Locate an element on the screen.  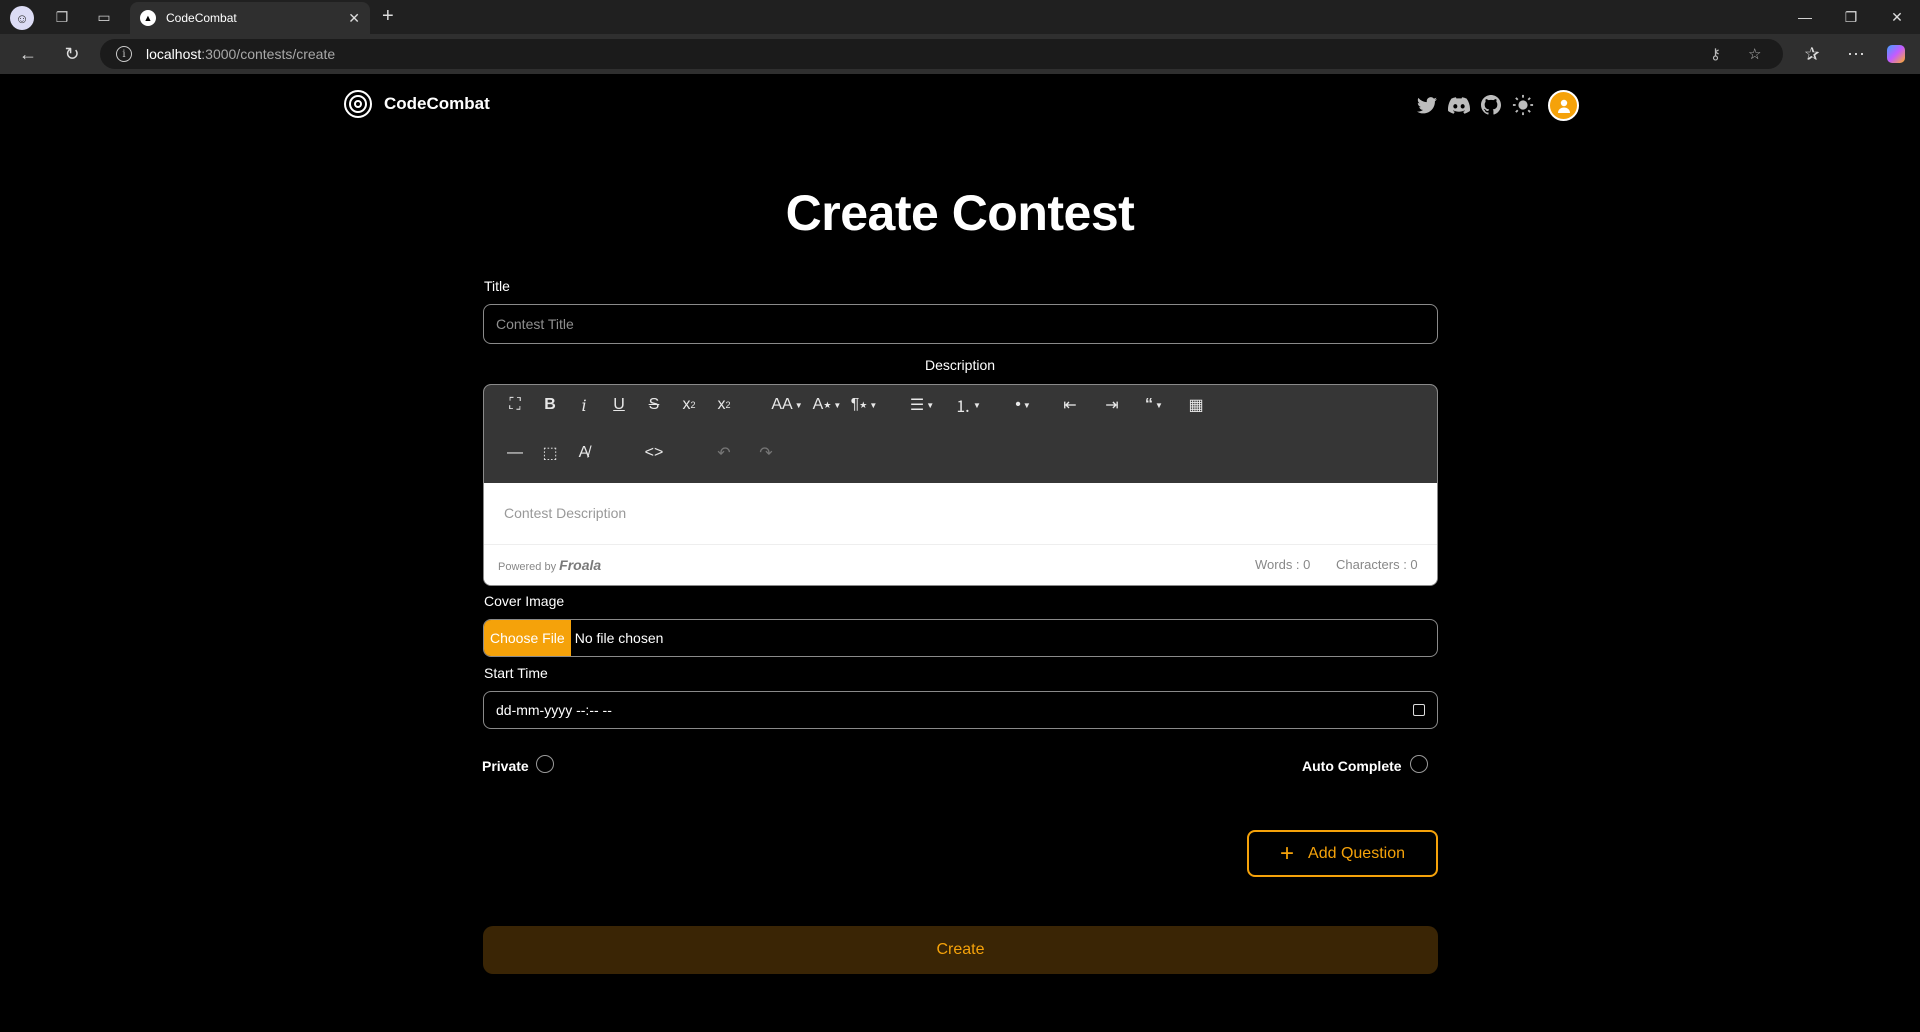
cover-image-label: Cover Image is located at coordinates (524, 601).